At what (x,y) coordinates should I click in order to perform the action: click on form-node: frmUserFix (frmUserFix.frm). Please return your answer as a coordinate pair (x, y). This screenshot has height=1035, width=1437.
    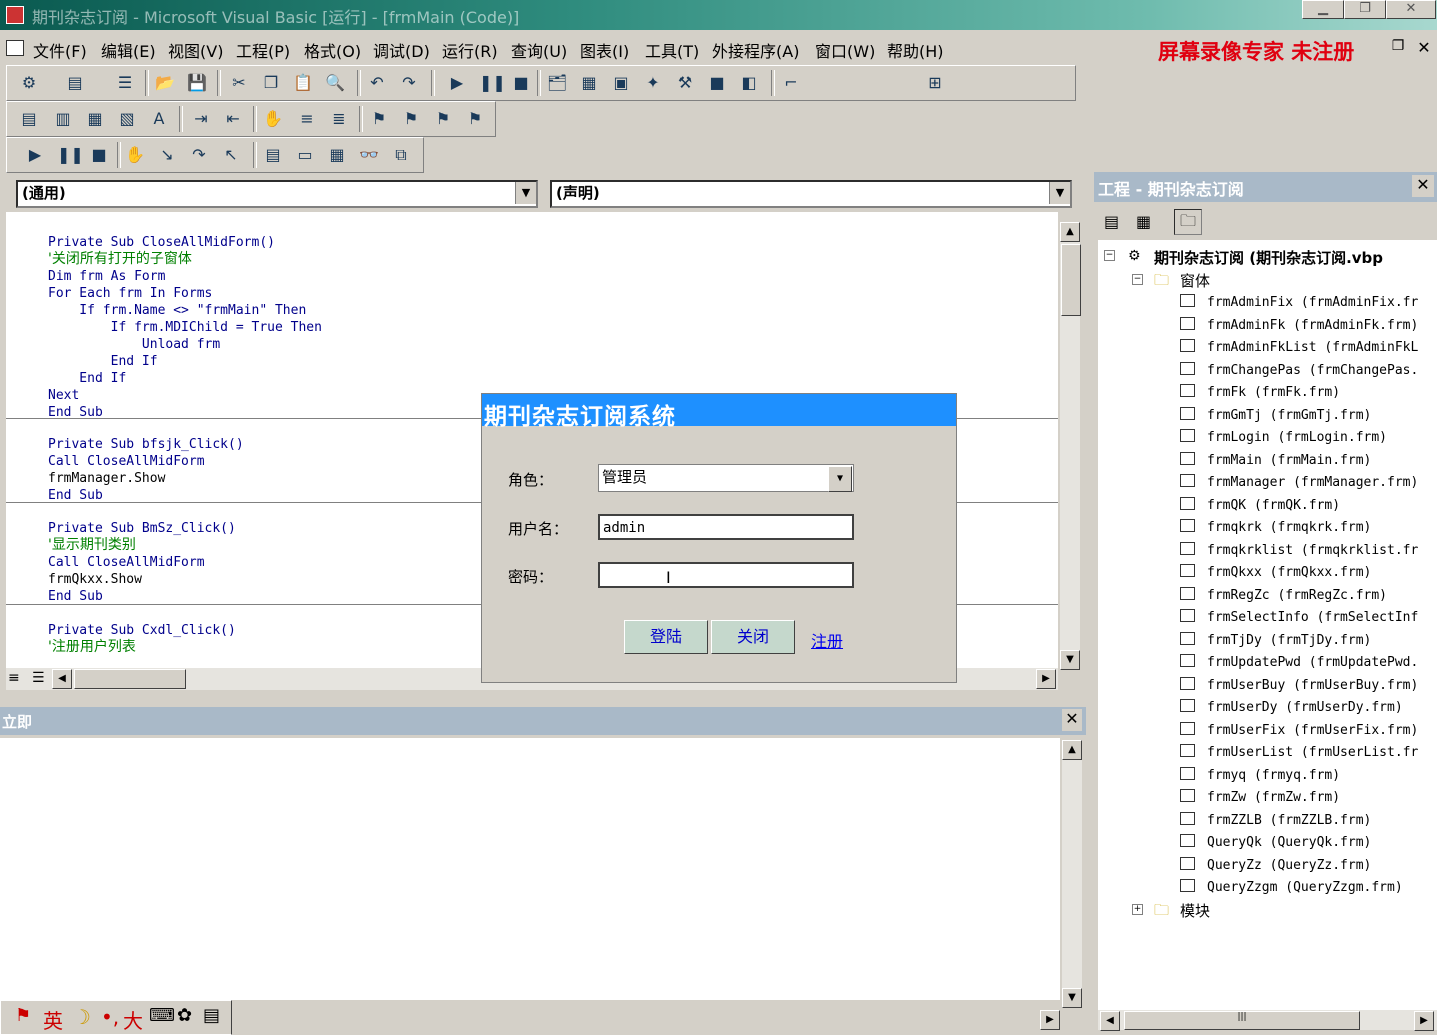
    Looking at the image, I should click on (1299, 729).